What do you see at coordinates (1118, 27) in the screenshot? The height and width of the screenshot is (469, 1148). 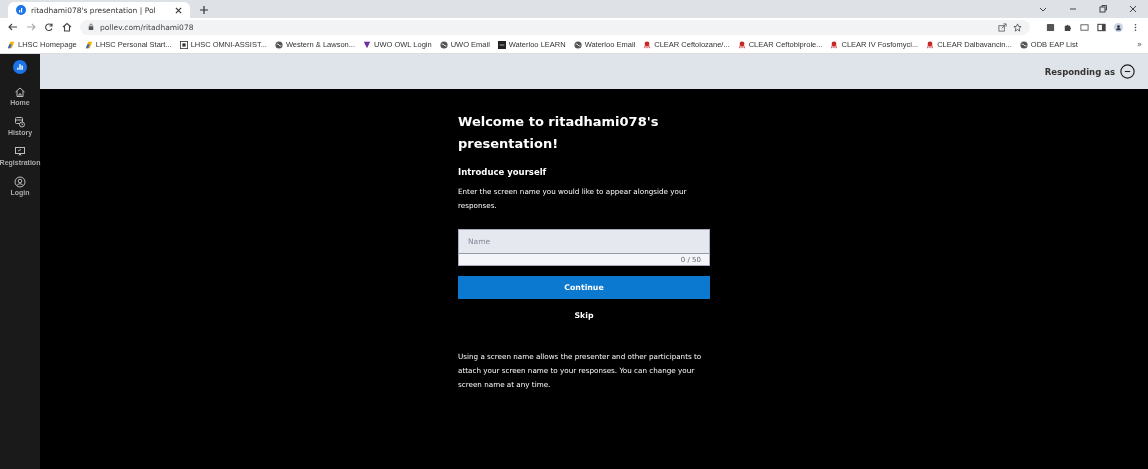 I see `profile-icon` at bounding box center [1118, 27].